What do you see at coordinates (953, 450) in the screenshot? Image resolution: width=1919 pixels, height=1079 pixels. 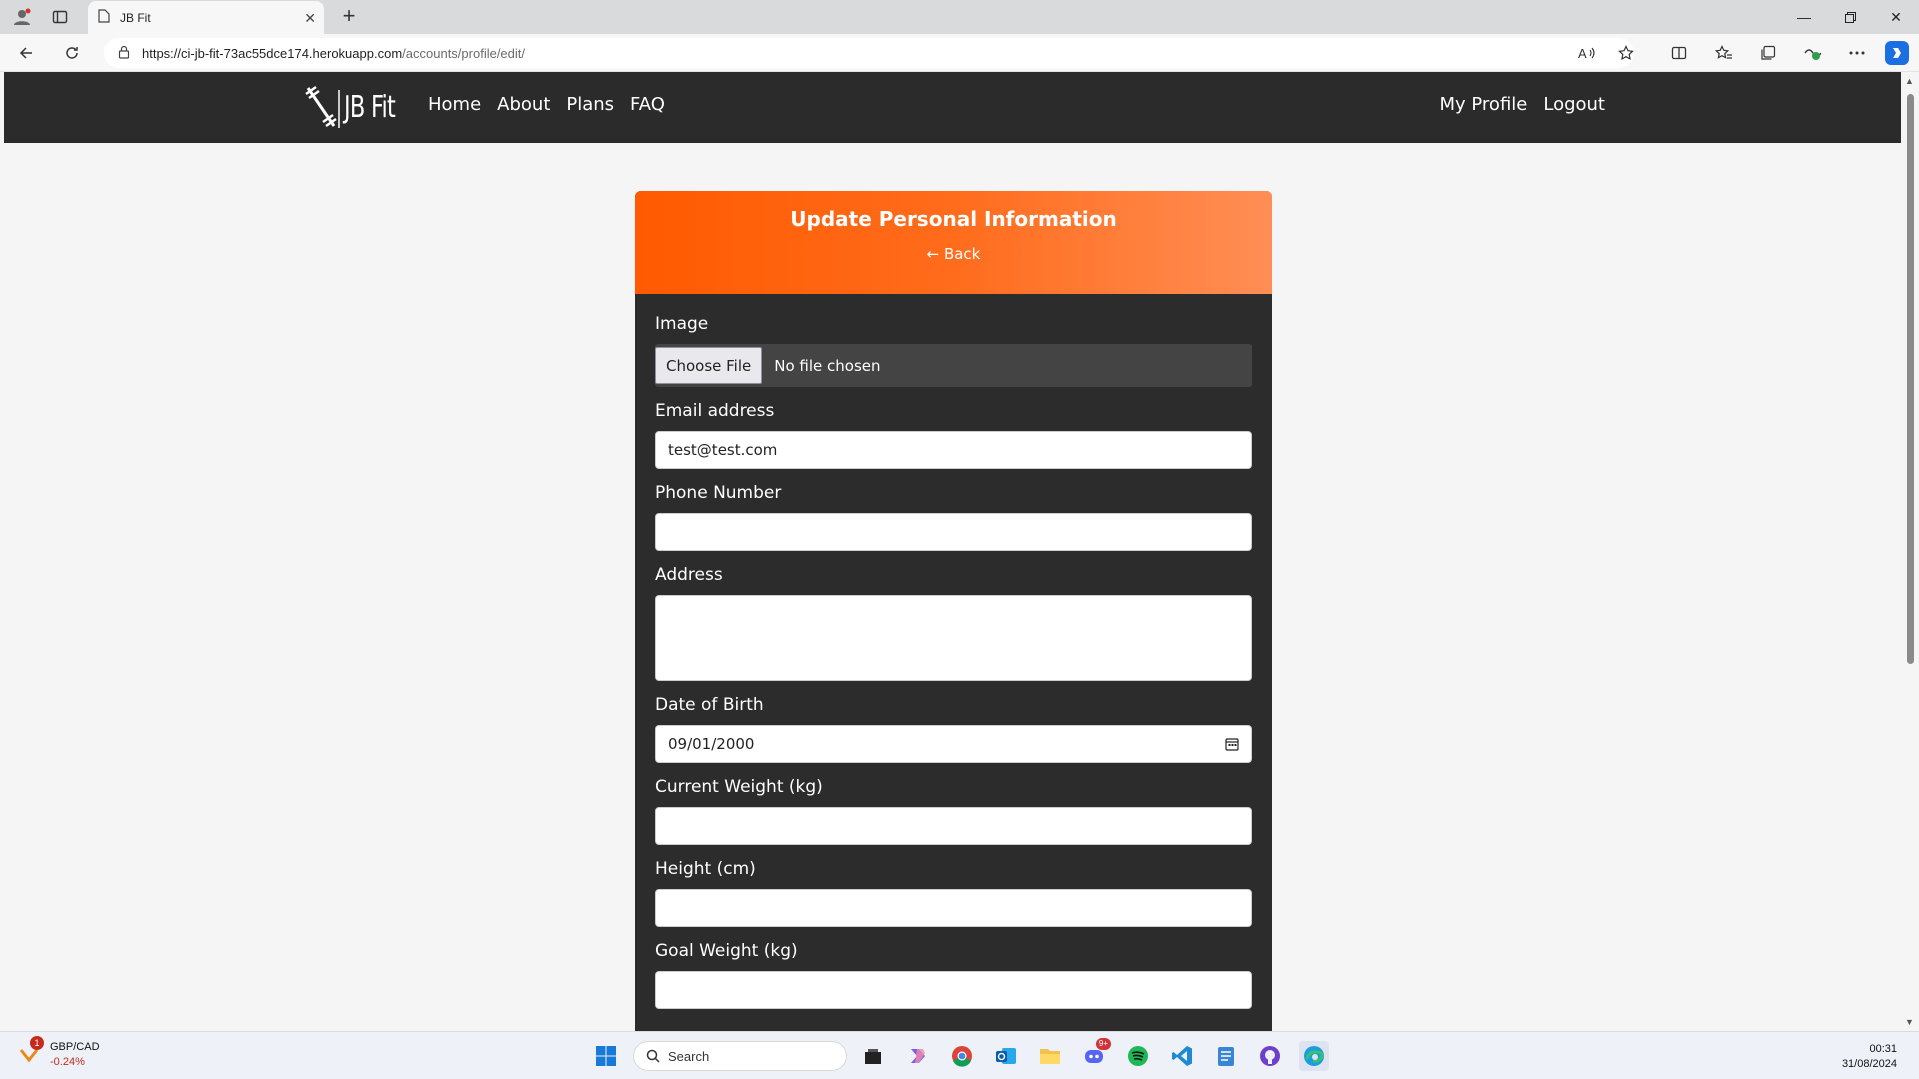 I see `email-field: test@test.com` at bounding box center [953, 450].